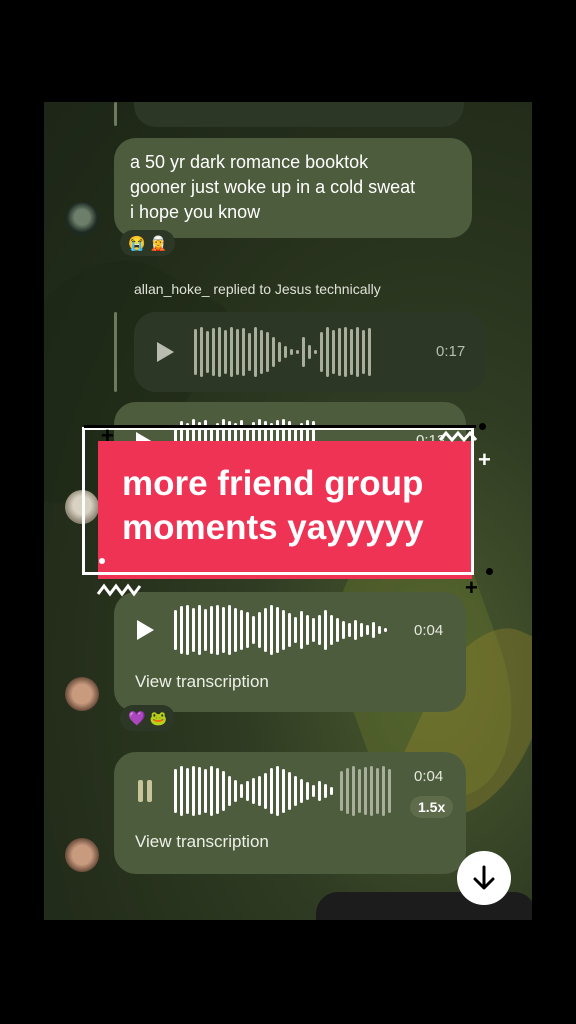  What do you see at coordinates (365, 791) in the screenshot?
I see `audio-waveform-unplayed` at bounding box center [365, 791].